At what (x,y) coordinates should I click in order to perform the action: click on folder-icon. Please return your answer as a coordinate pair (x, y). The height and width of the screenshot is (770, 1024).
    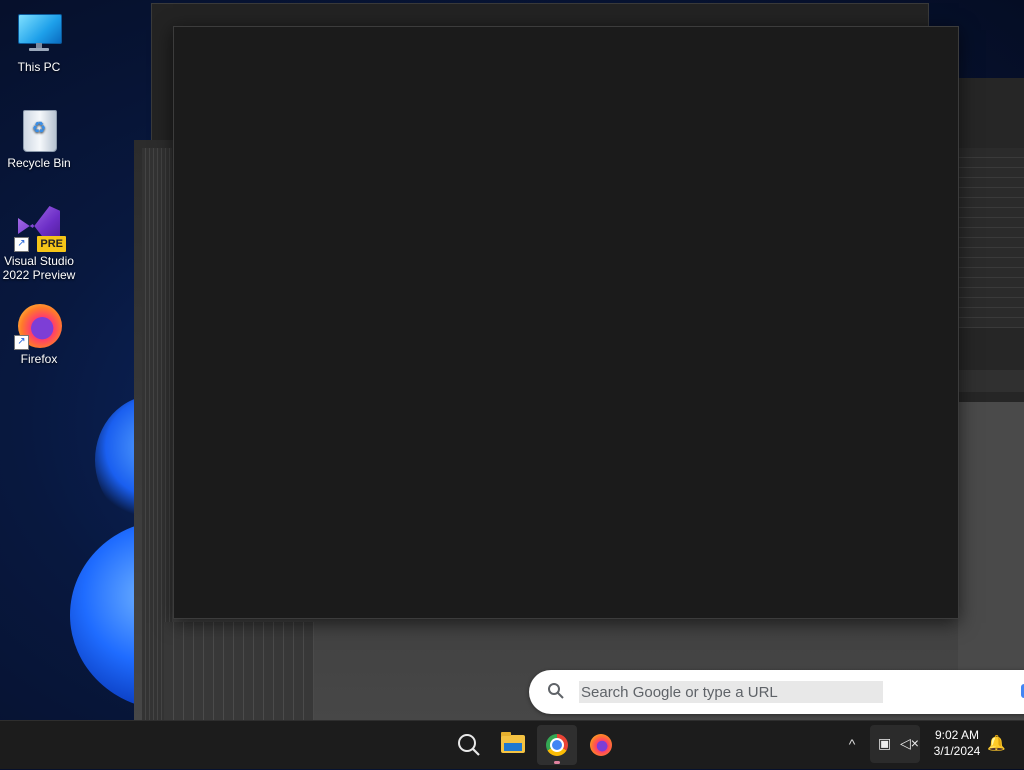
    Looking at the image, I should click on (513, 742).